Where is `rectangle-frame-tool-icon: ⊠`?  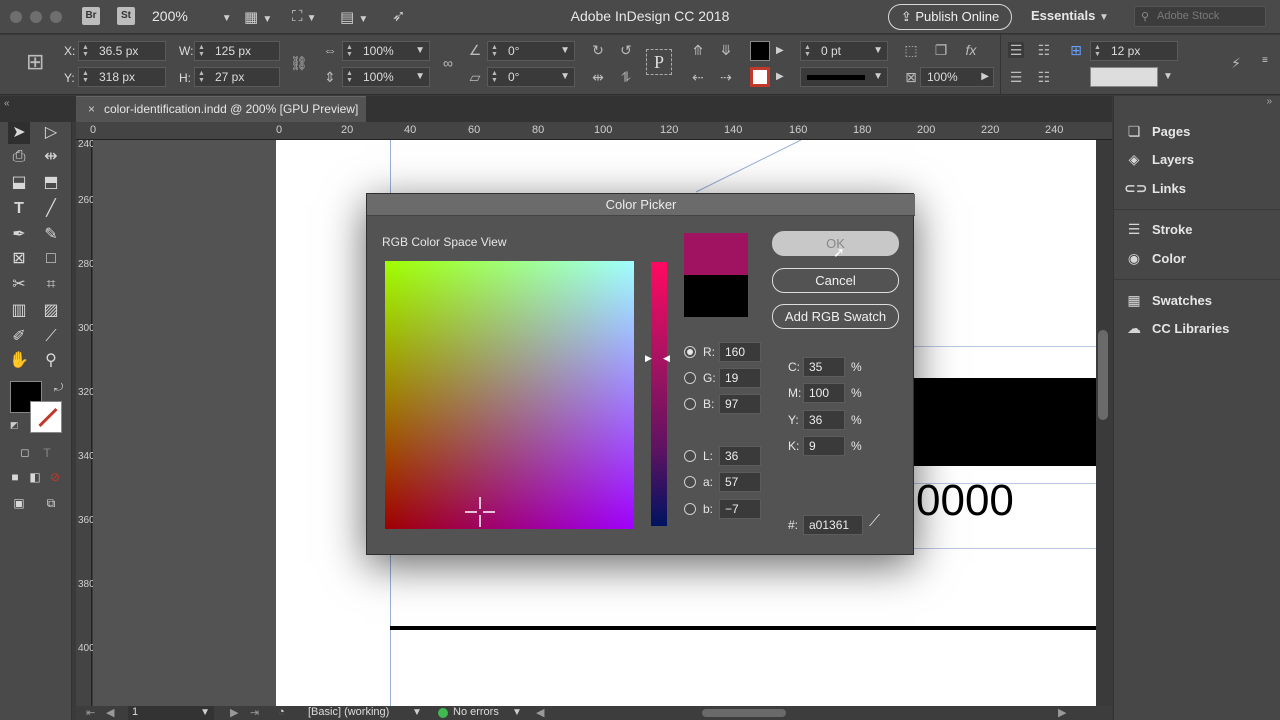 rectangle-frame-tool-icon: ⊠ is located at coordinates (19, 259).